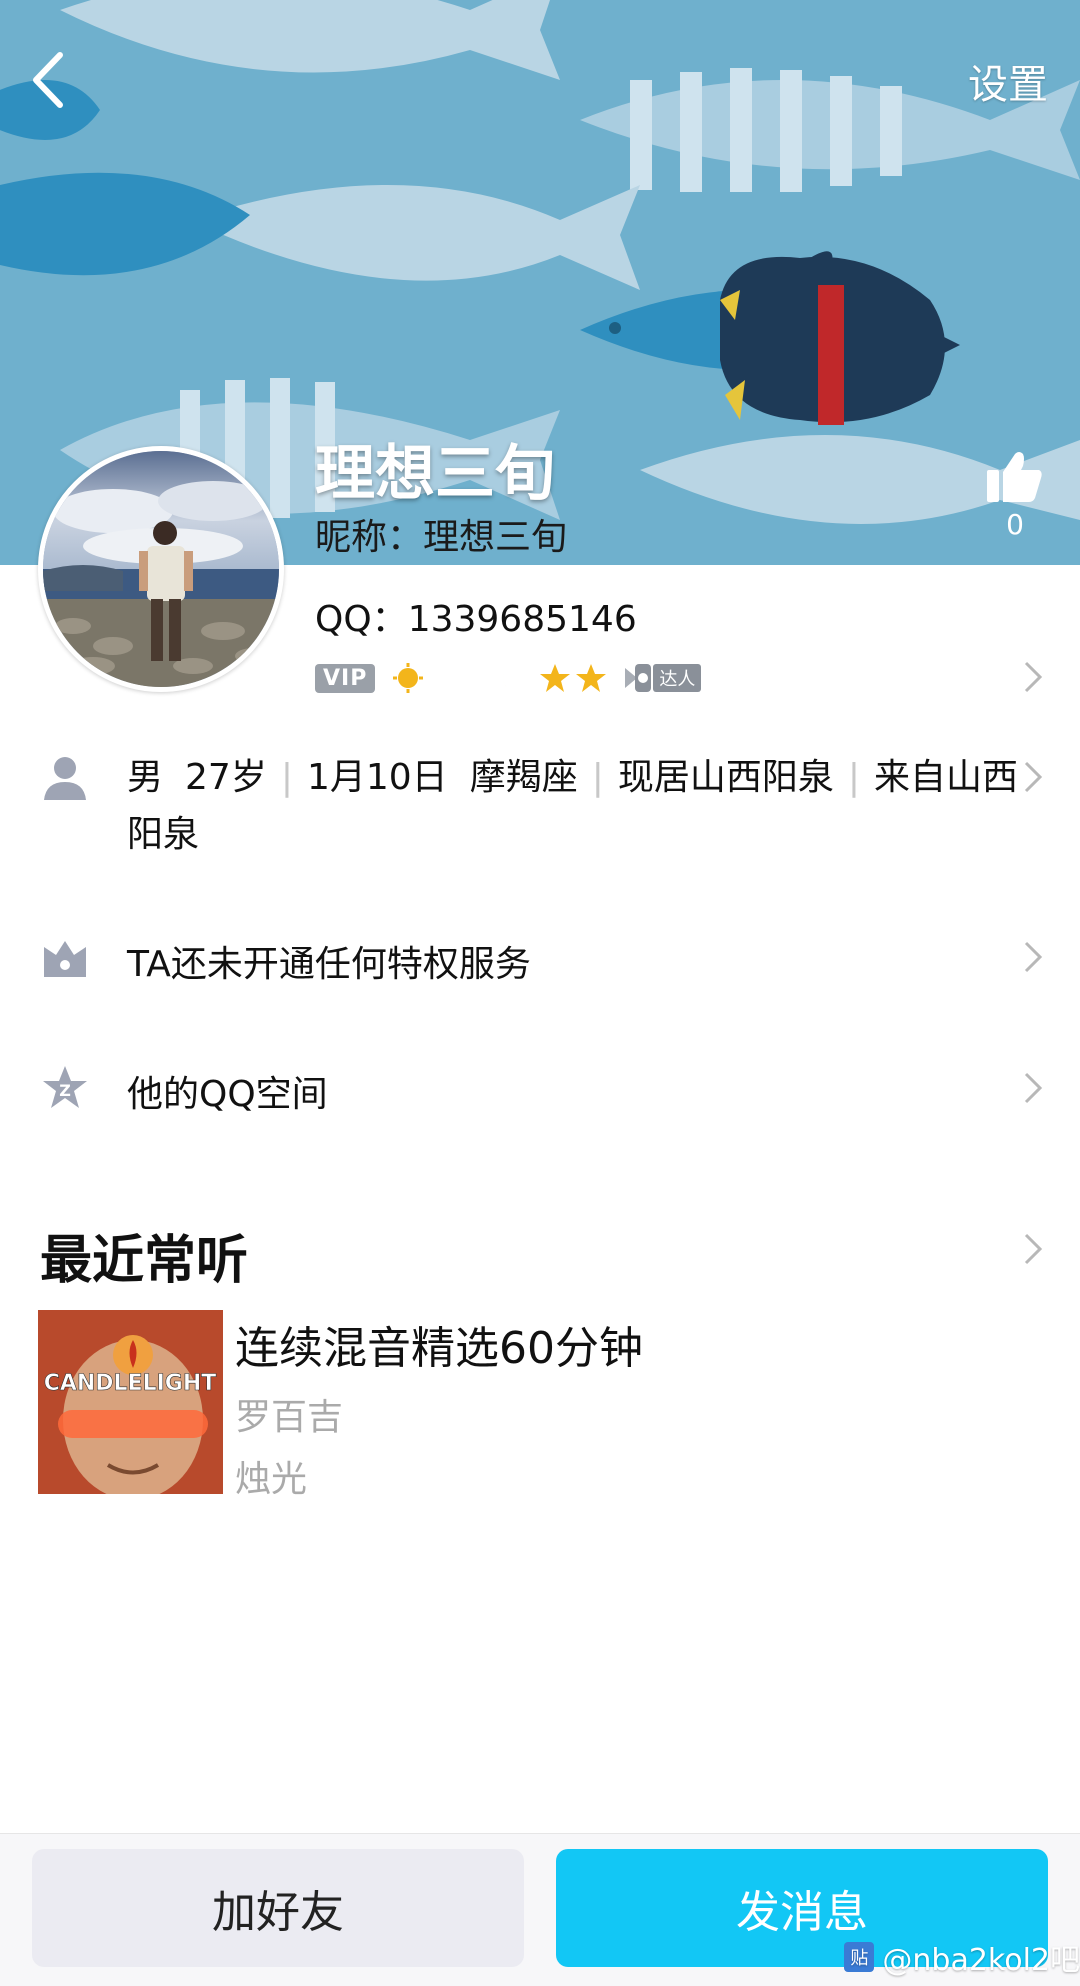  What do you see at coordinates (435, 474) in the screenshot?
I see `profile-display-name: 理想三旬` at bounding box center [435, 474].